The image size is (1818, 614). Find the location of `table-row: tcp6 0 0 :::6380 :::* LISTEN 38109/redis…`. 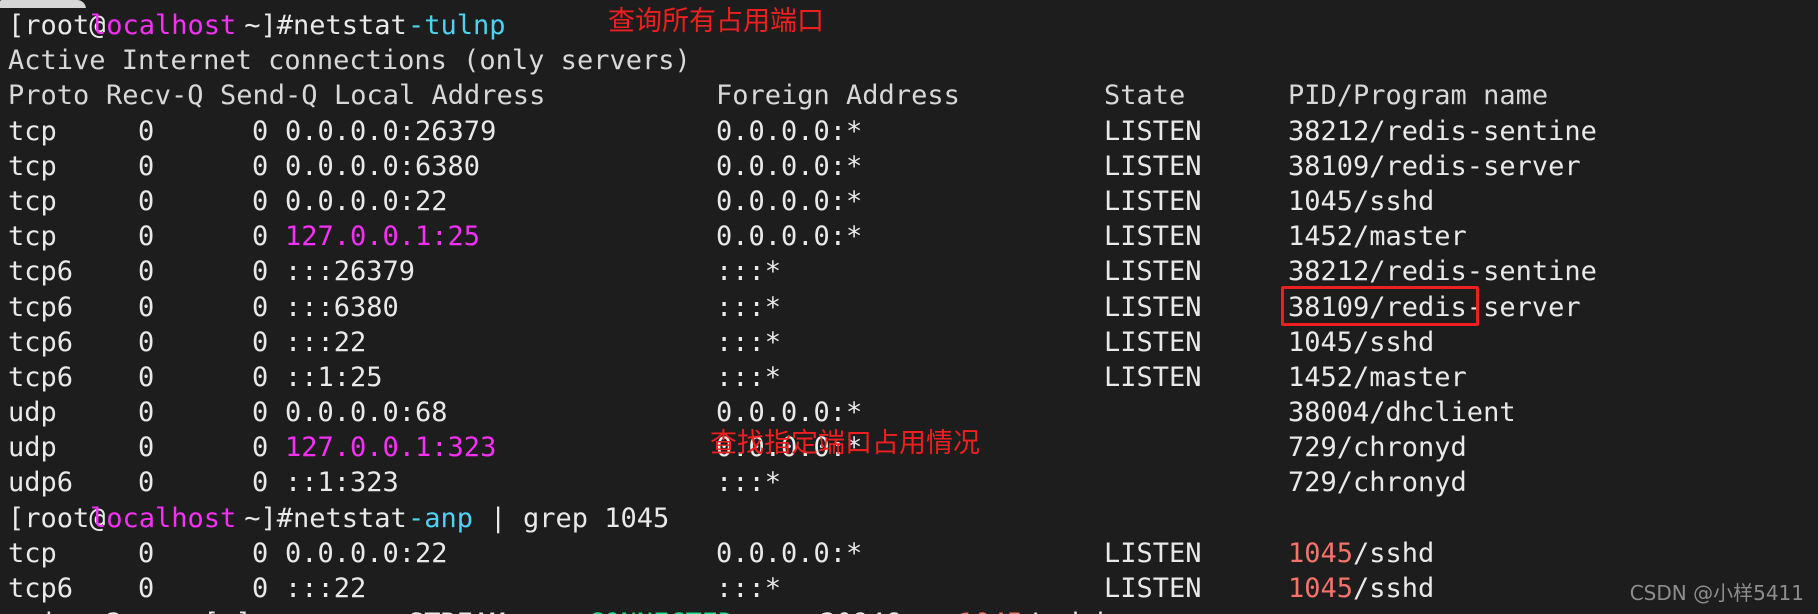

table-row: tcp6 0 0 :::6380 :::* LISTEN 38109/redis… is located at coordinates (909, 307).